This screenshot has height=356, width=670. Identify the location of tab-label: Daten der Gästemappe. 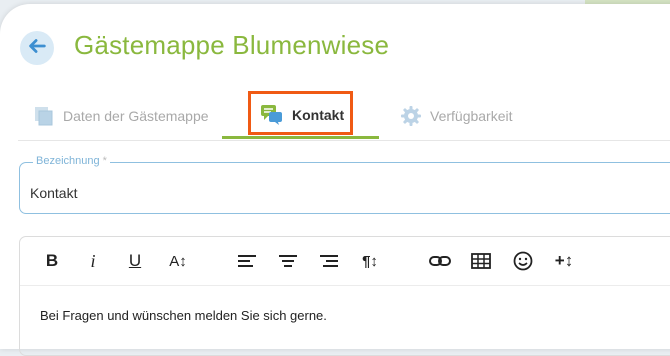
(136, 116).